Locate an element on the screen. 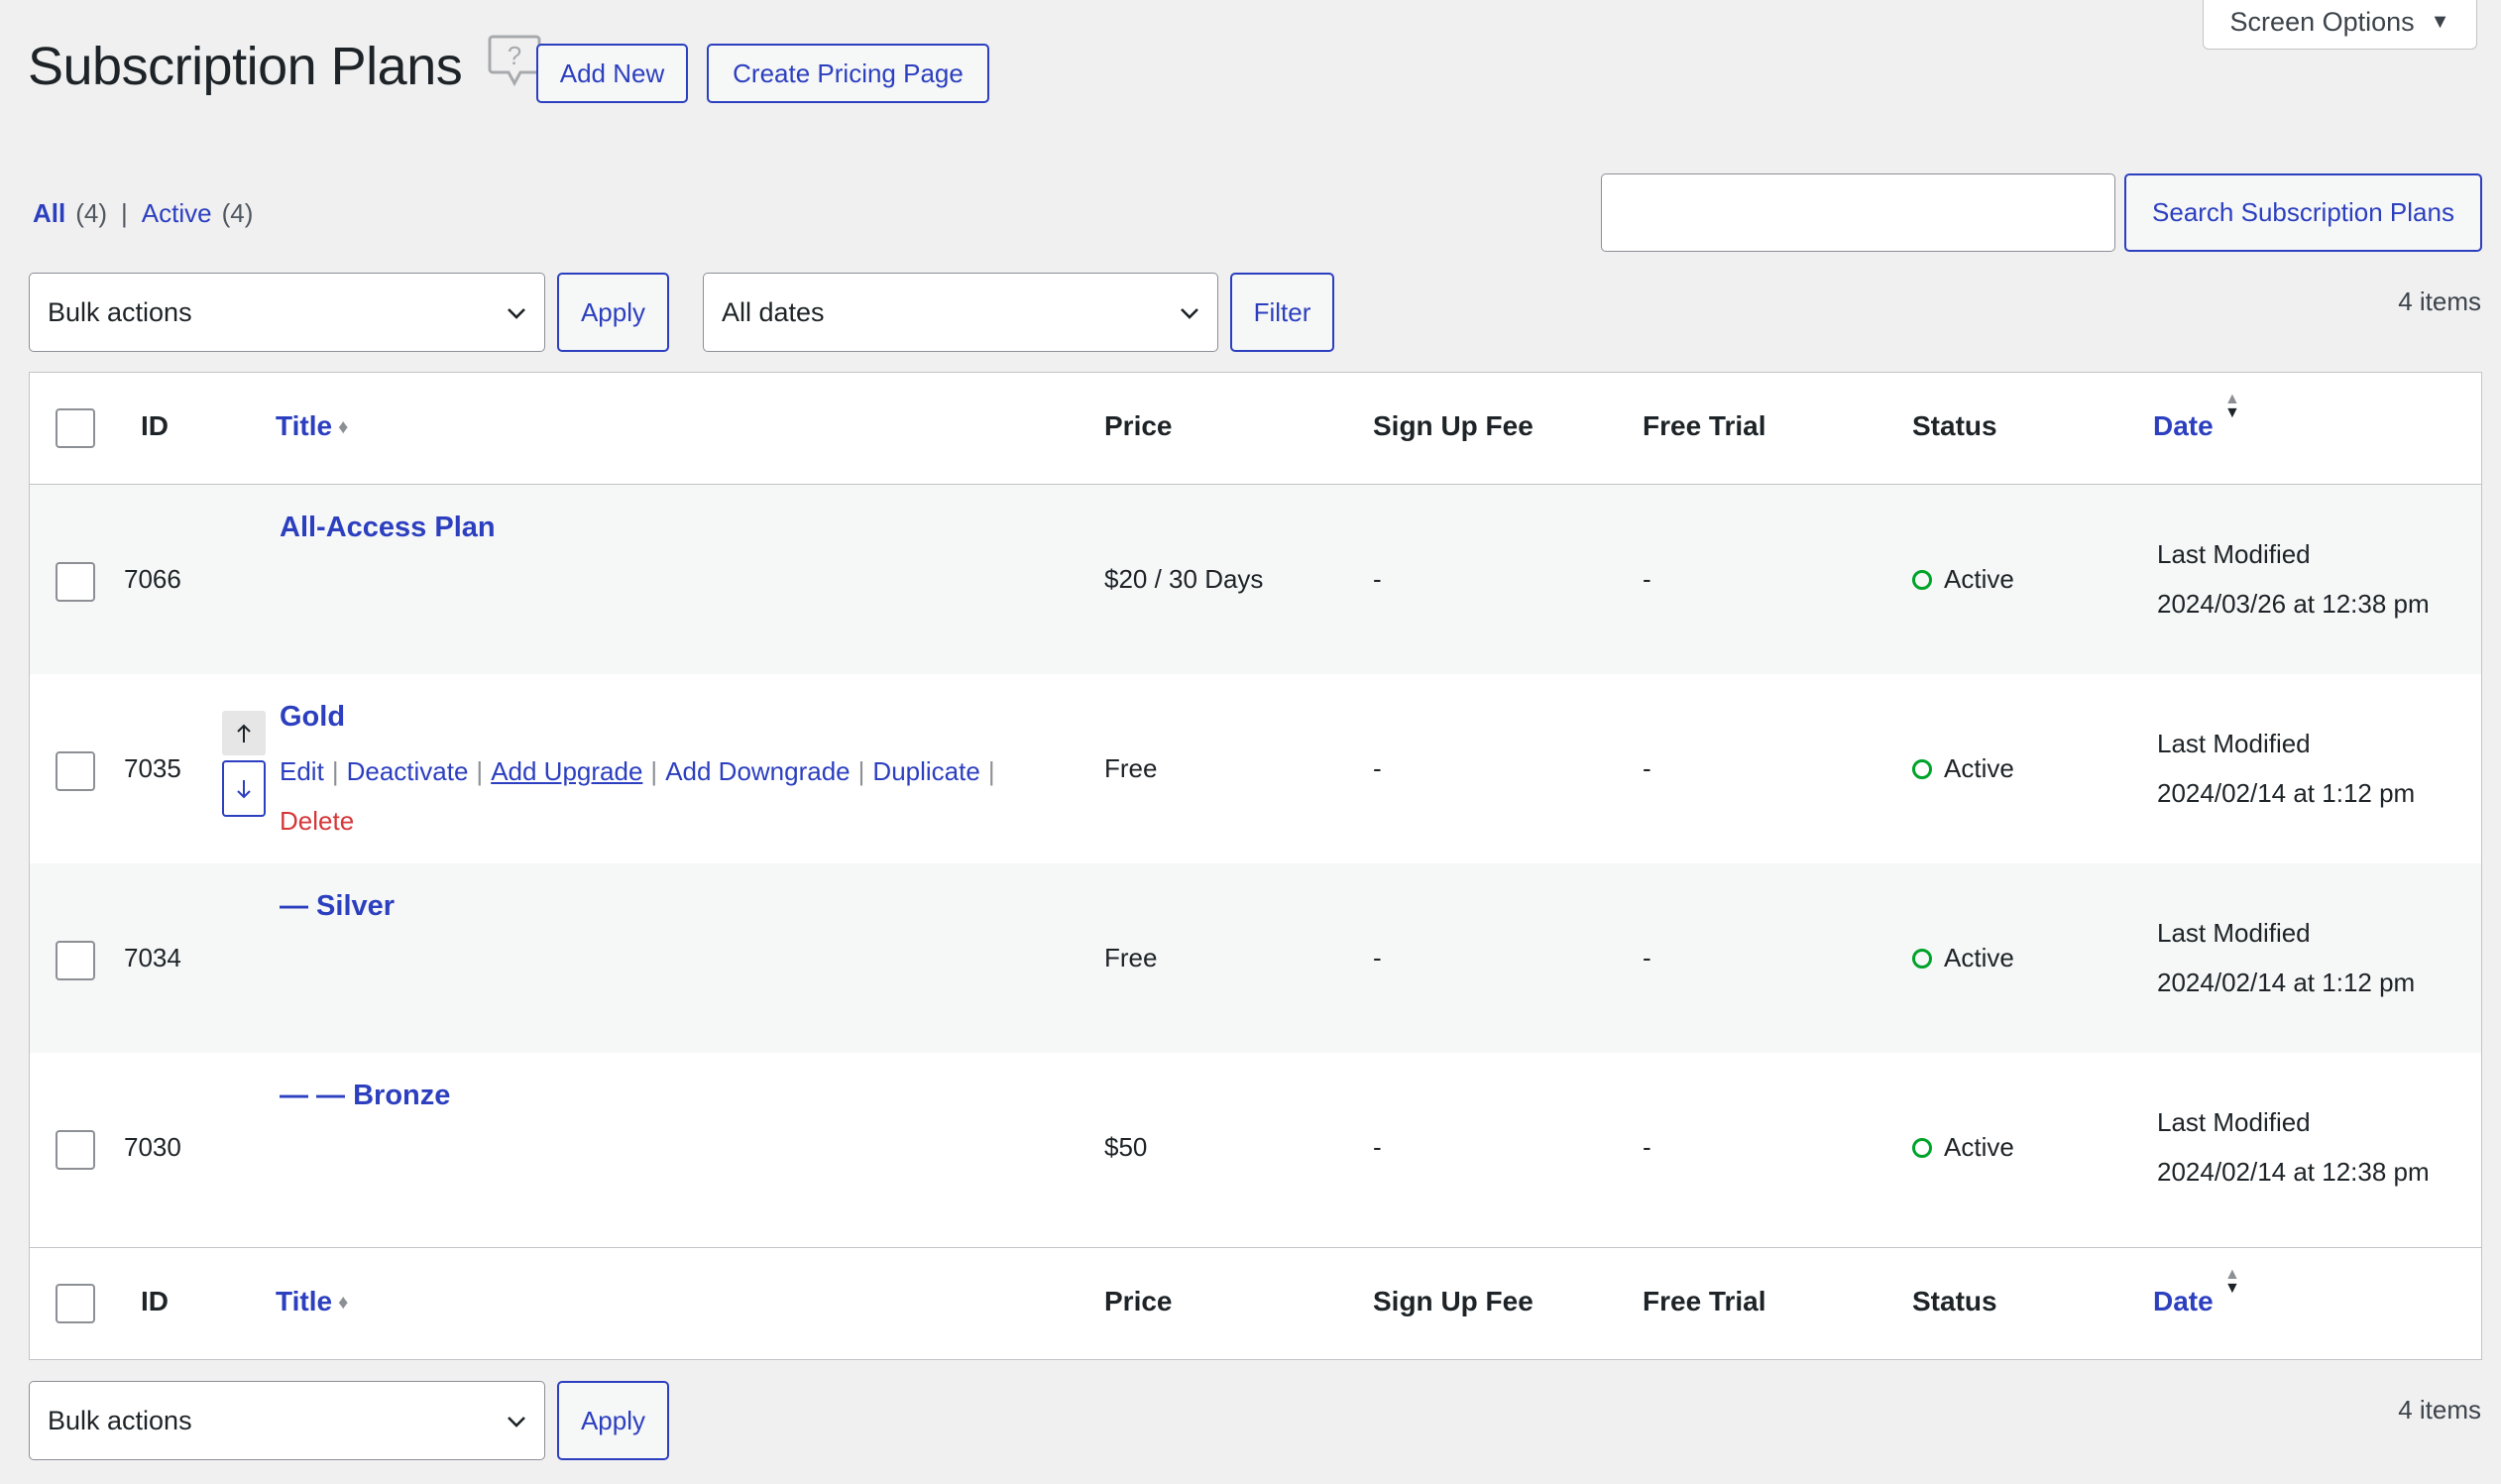 The image size is (2501, 1484). select-all-checkbox is located at coordinates (75, 428).